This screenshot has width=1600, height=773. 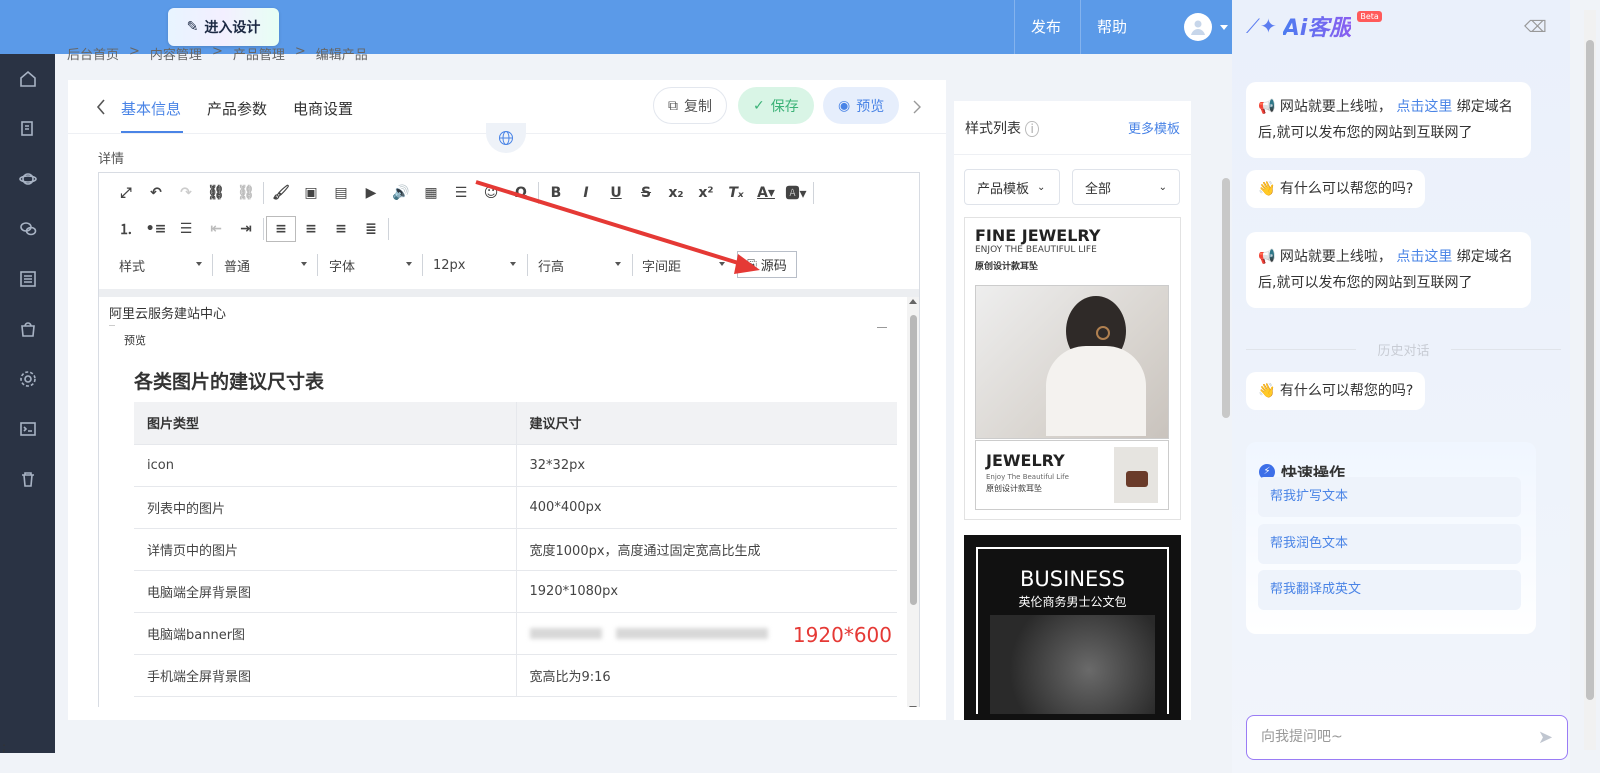 What do you see at coordinates (246, 229) in the screenshot?
I see `indent-icon: ⇥` at bounding box center [246, 229].